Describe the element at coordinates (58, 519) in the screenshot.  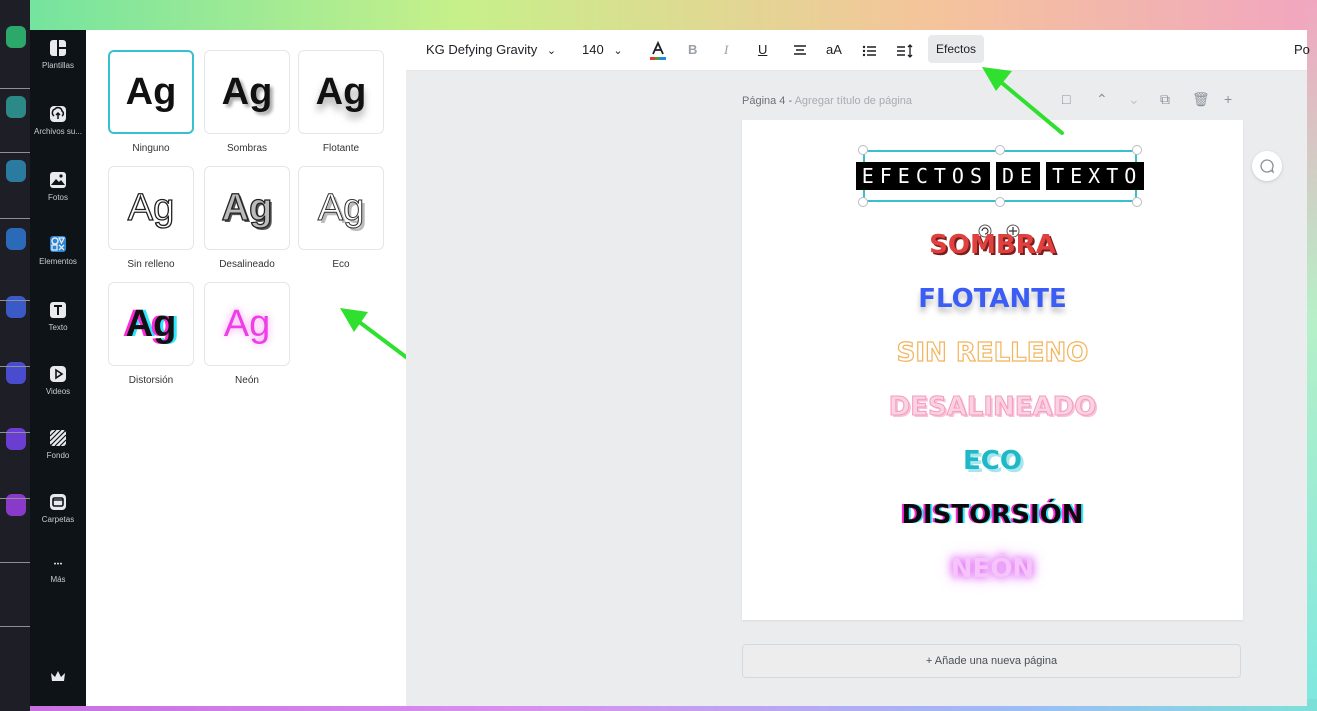
I see `rail-label: Carpetas` at that location.